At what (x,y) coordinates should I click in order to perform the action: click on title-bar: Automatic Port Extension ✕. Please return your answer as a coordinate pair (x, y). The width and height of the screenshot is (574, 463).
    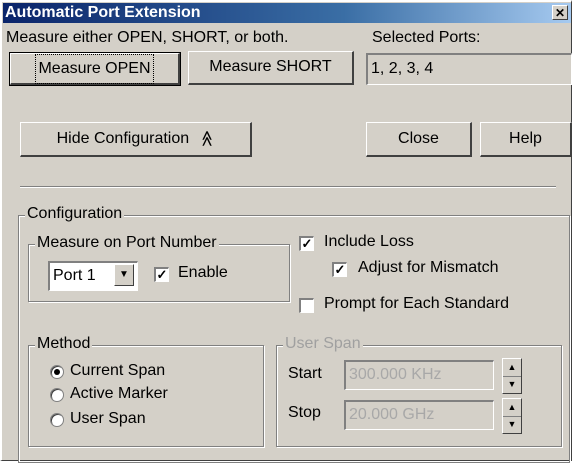
    Looking at the image, I should click on (287, 13).